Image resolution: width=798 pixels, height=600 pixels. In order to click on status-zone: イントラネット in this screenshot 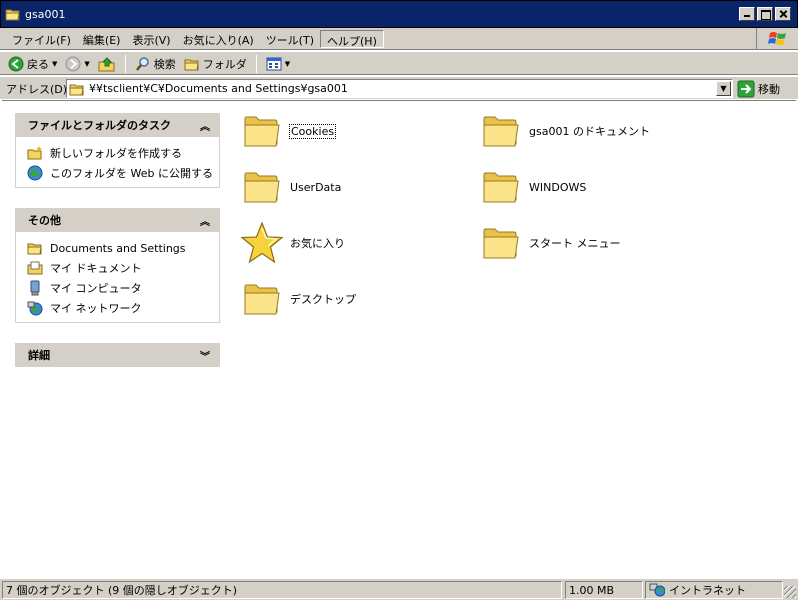, I will do `click(714, 590)`.